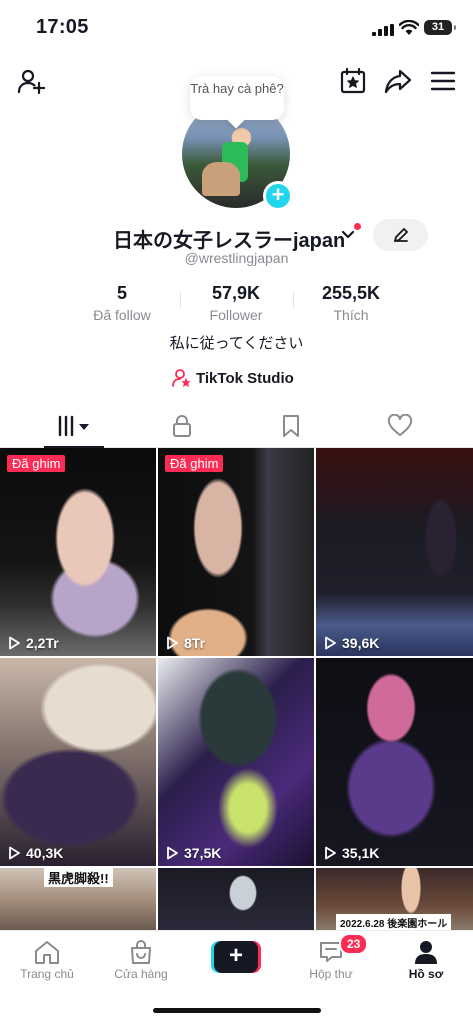 The image size is (473, 1024). Describe the element at coordinates (398, 81) in the screenshot. I see `share-icon` at that location.